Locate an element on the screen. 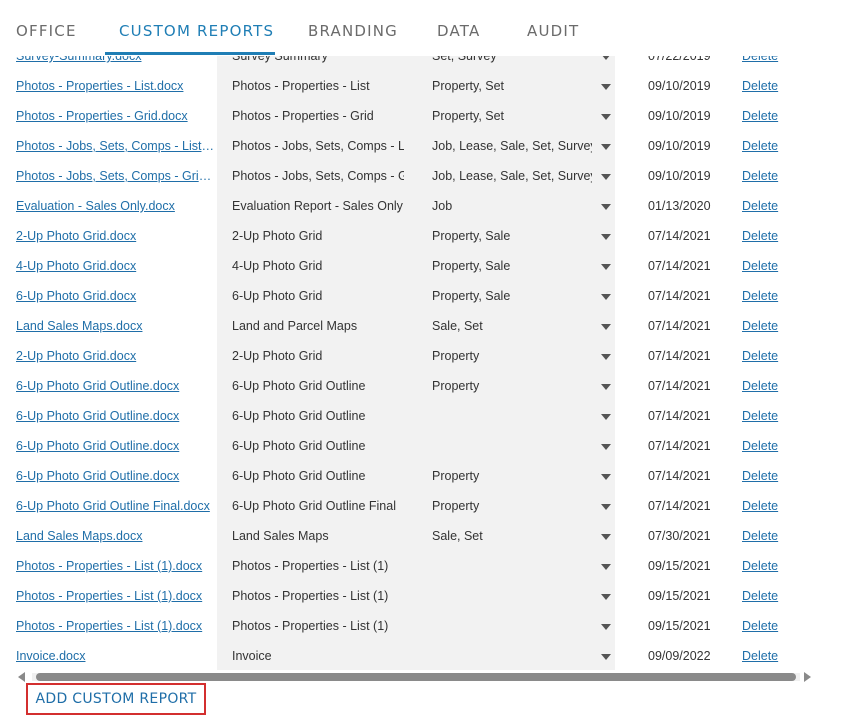 This screenshot has width=847, height=728. report-file-link: 6-Up Photo Grid.docx is located at coordinates (115, 296).